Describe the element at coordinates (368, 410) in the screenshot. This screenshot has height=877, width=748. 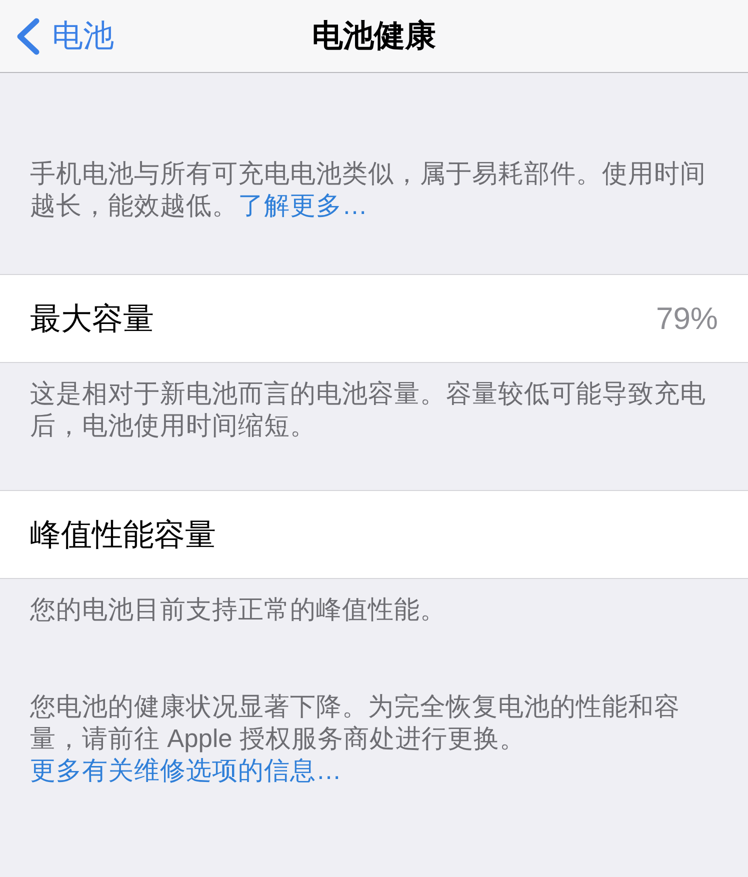
I see `row-footnote: 这是相对于新电池而言的电池容量。容量较低可能导致充电后，电池使用时间缩短。` at that location.